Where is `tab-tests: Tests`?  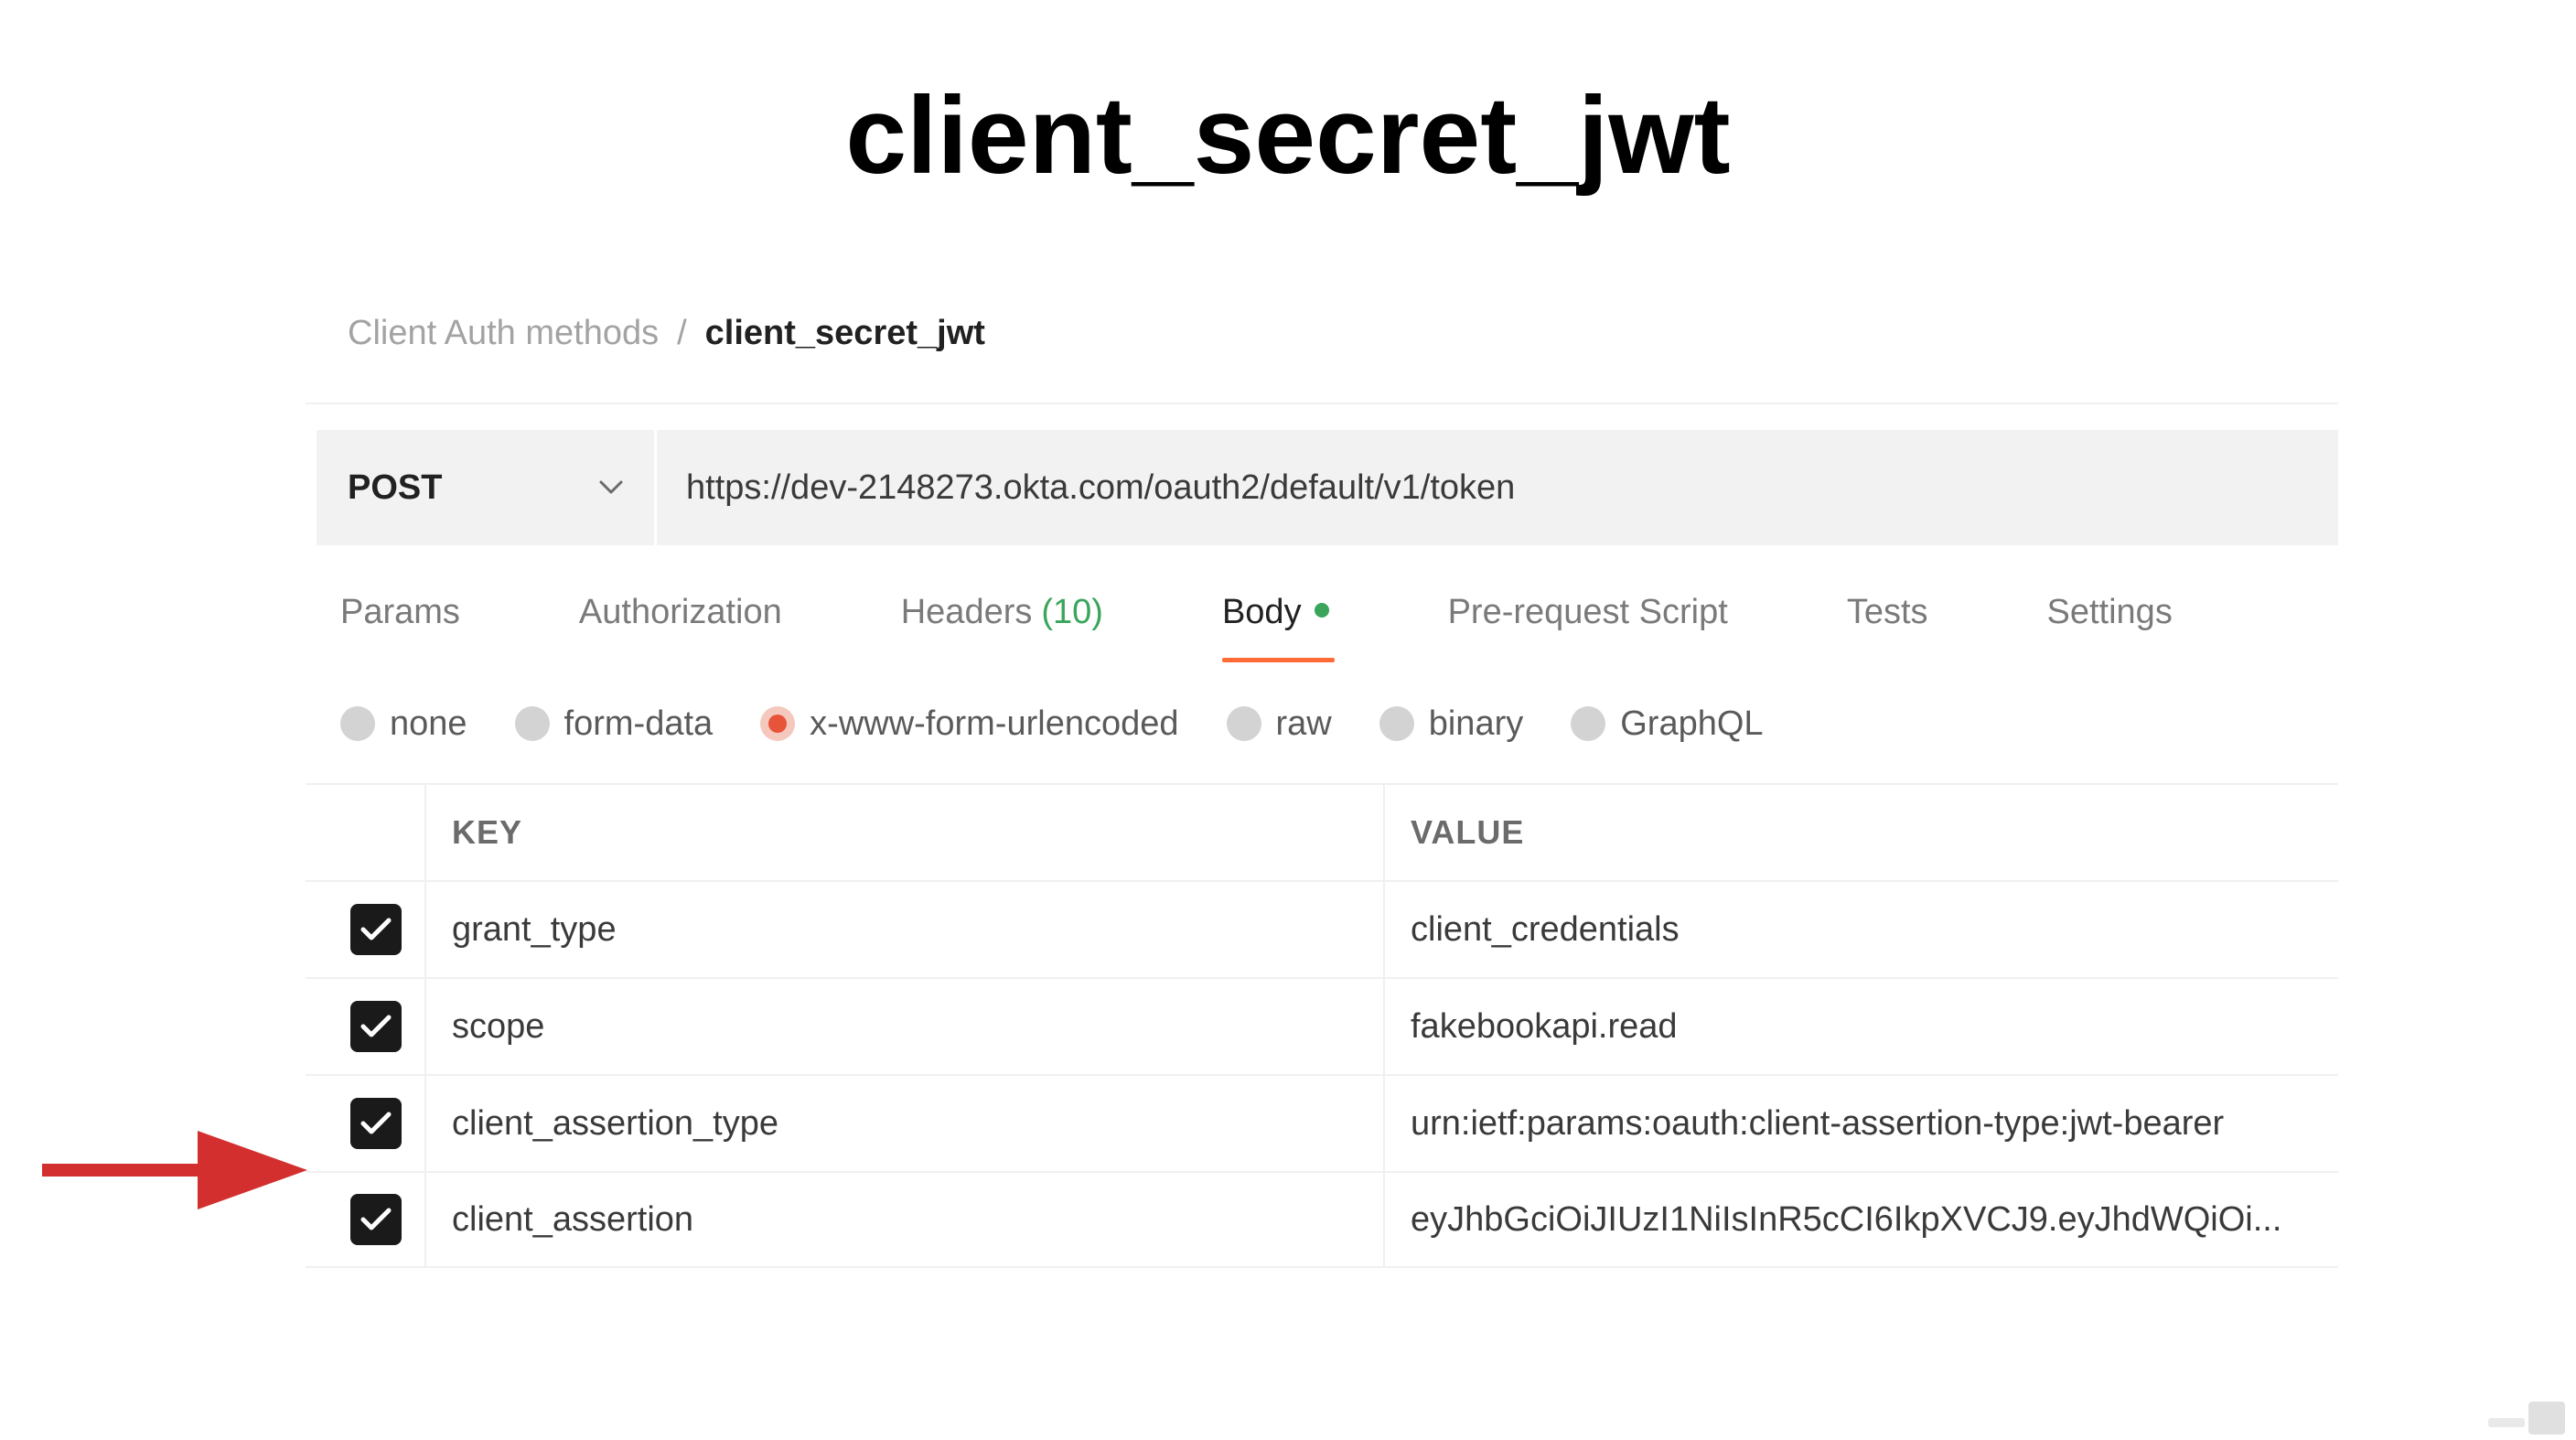
tab-tests: Tests is located at coordinates (1888, 625).